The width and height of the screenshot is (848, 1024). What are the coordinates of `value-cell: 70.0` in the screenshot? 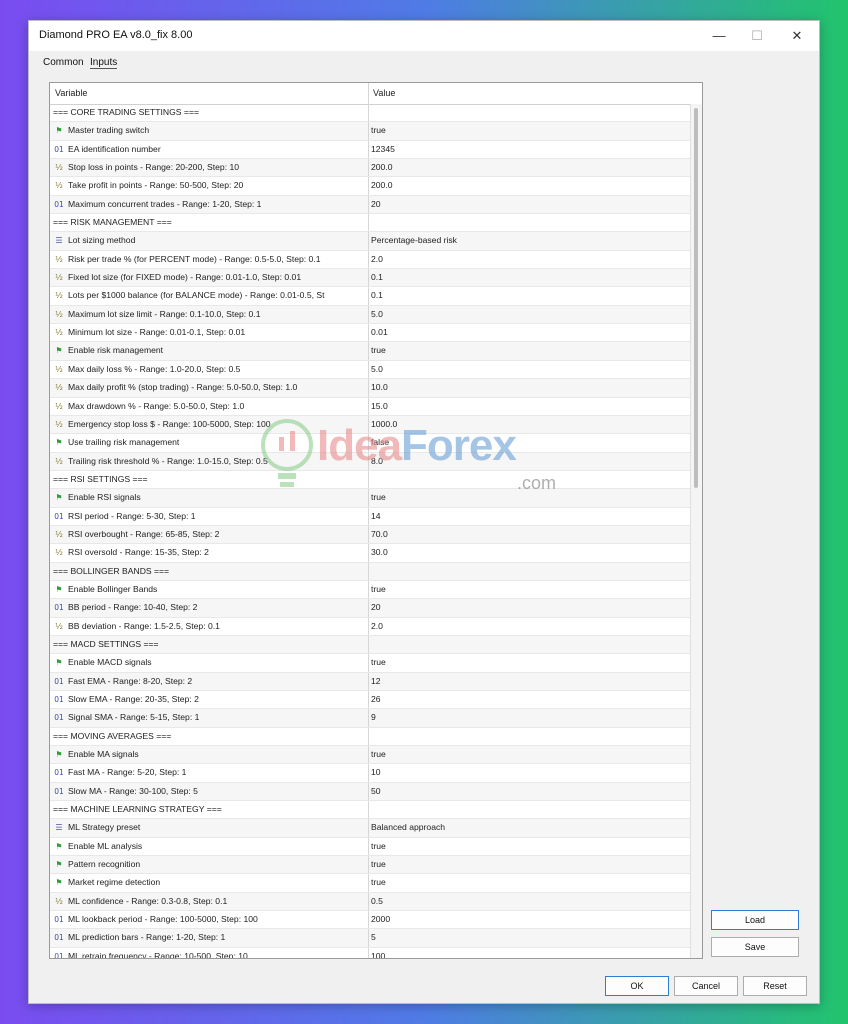 It's located at (526, 534).